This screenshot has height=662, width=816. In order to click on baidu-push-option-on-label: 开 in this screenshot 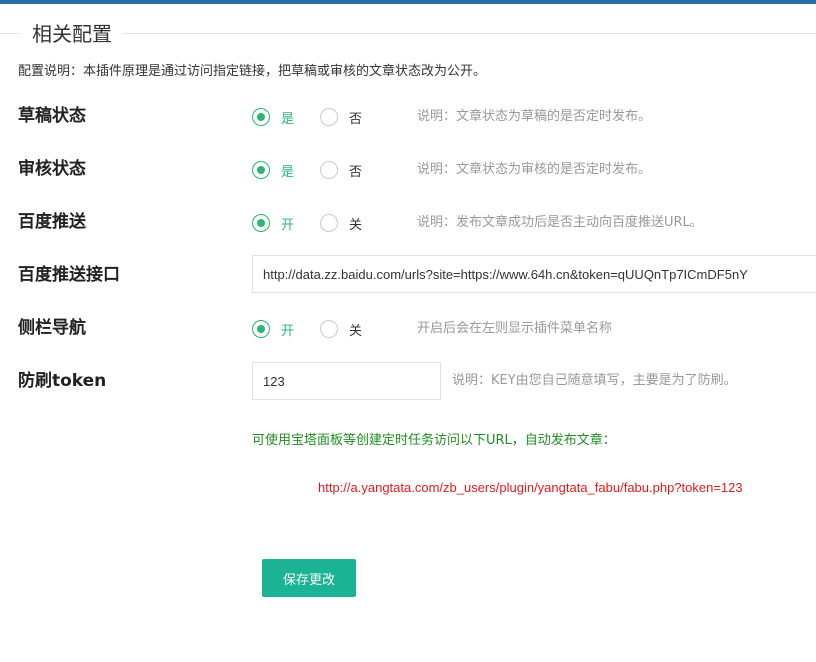, I will do `click(288, 225)`.